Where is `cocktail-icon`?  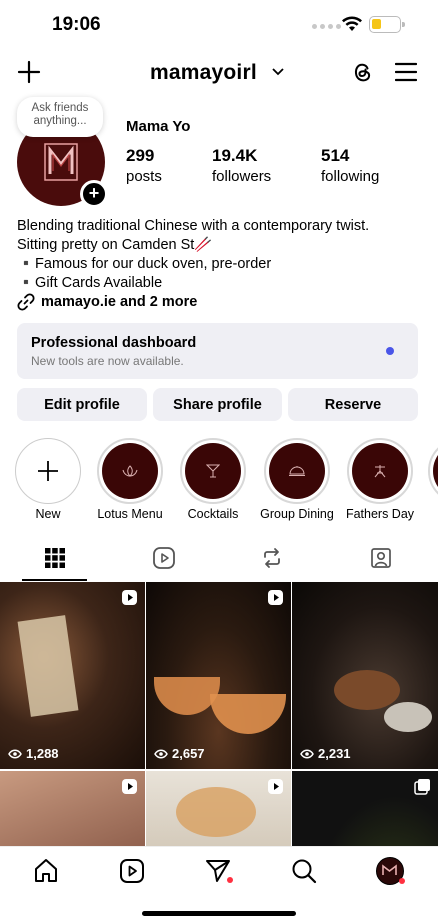
cocktail-icon is located at coordinates (213, 471).